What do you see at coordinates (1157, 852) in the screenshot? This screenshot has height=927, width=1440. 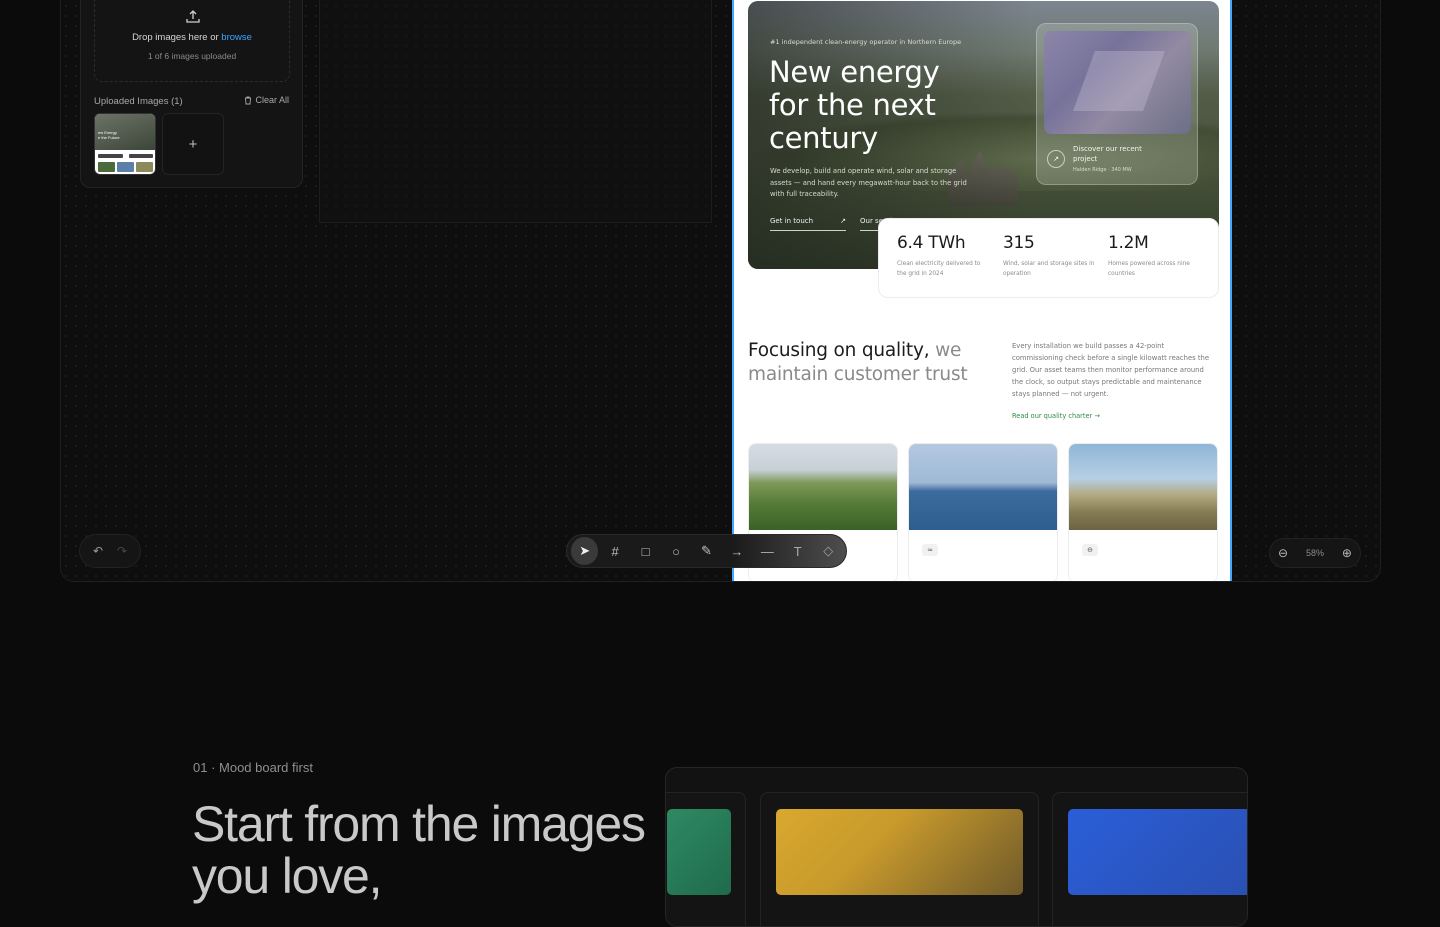 I see `mood-swatch-blue` at bounding box center [1157, 852].